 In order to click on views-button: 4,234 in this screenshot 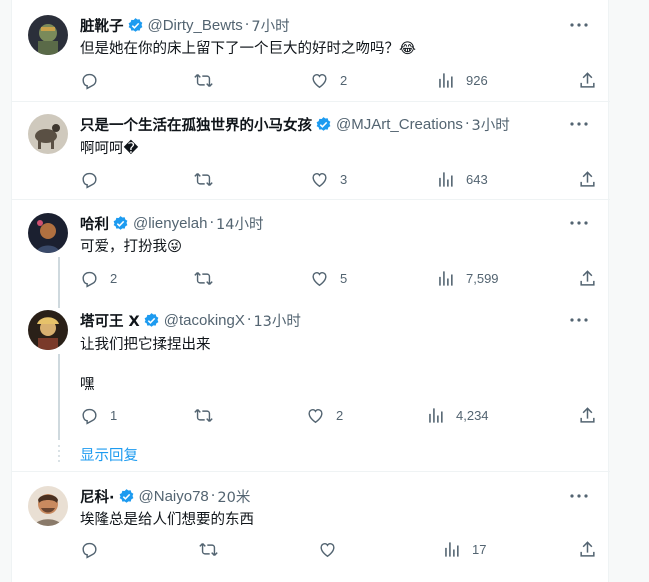, I will do `click(457, 415)`.